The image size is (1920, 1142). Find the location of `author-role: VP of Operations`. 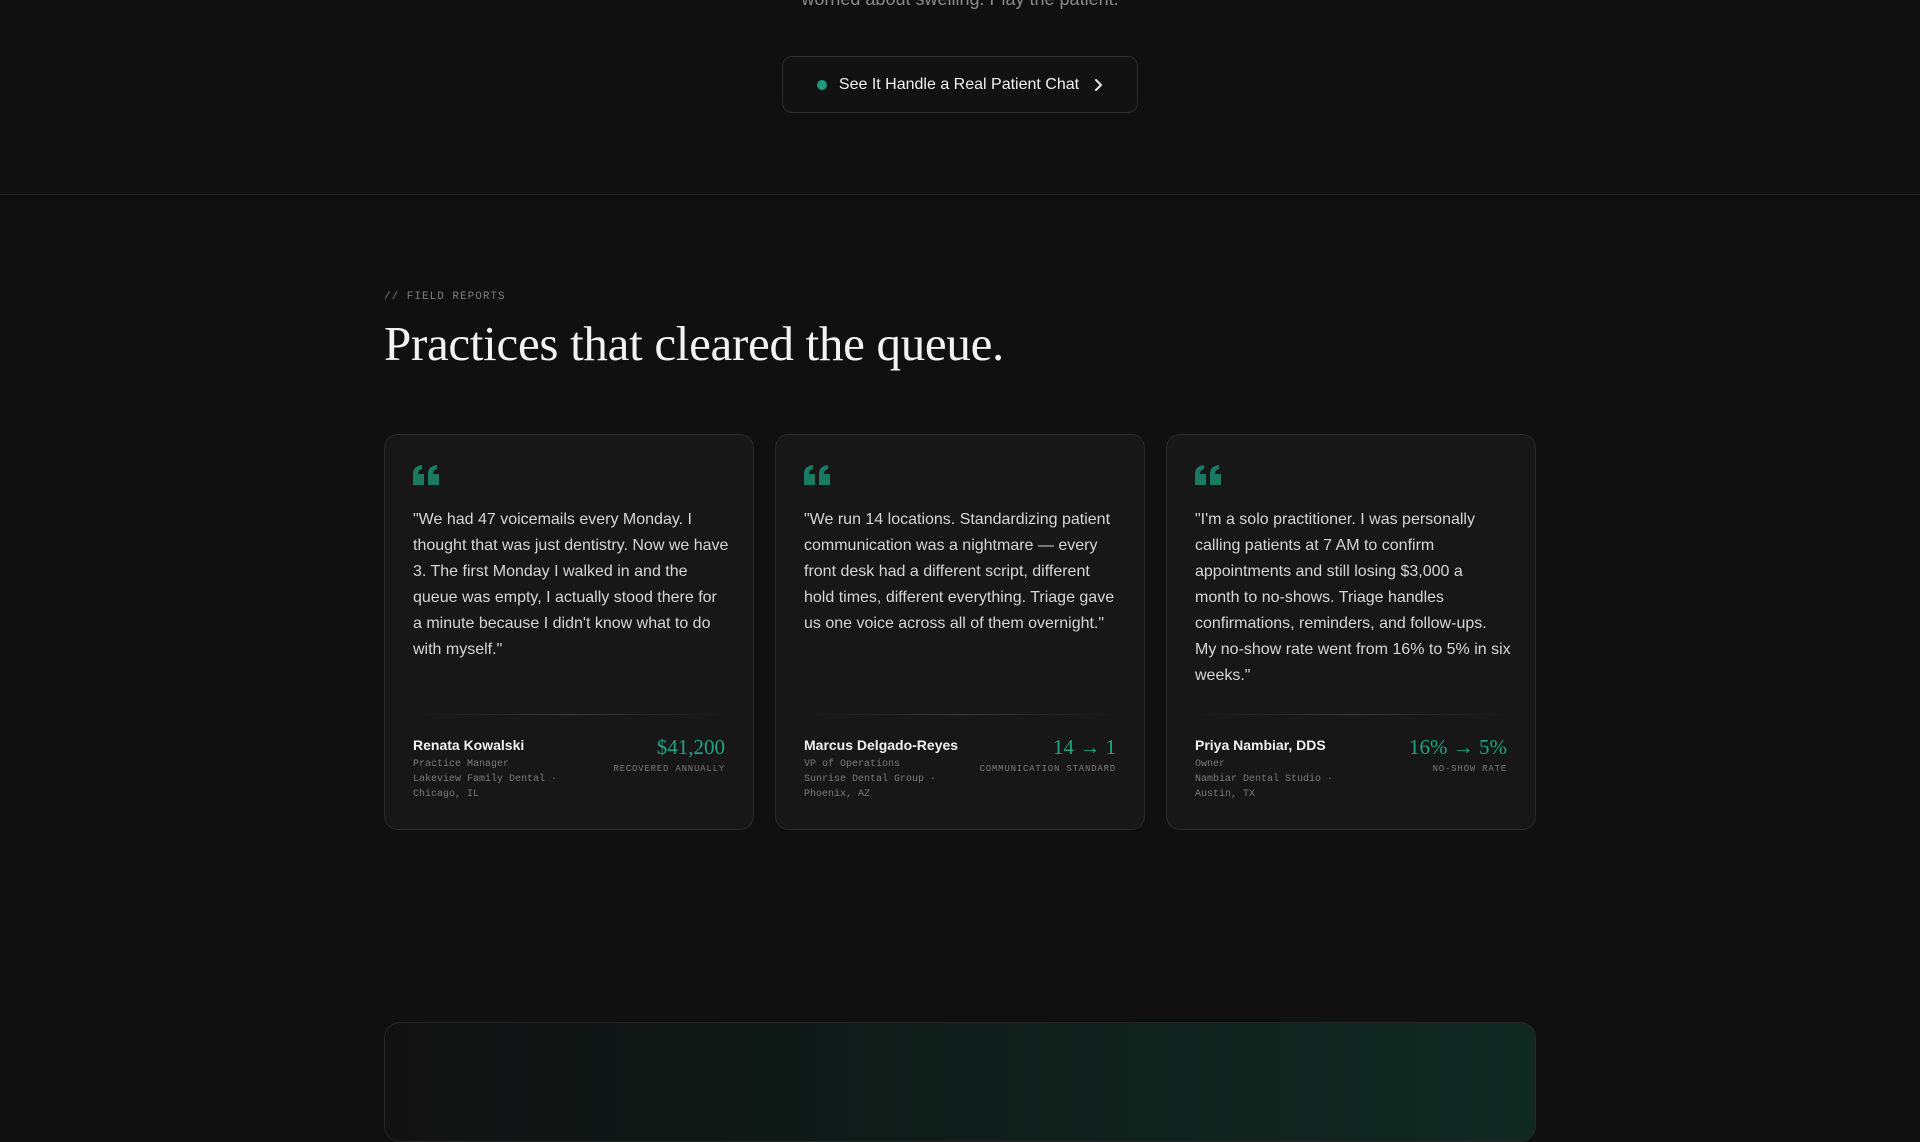

author-role: VP of Operations is located at coordinates (852, 764).